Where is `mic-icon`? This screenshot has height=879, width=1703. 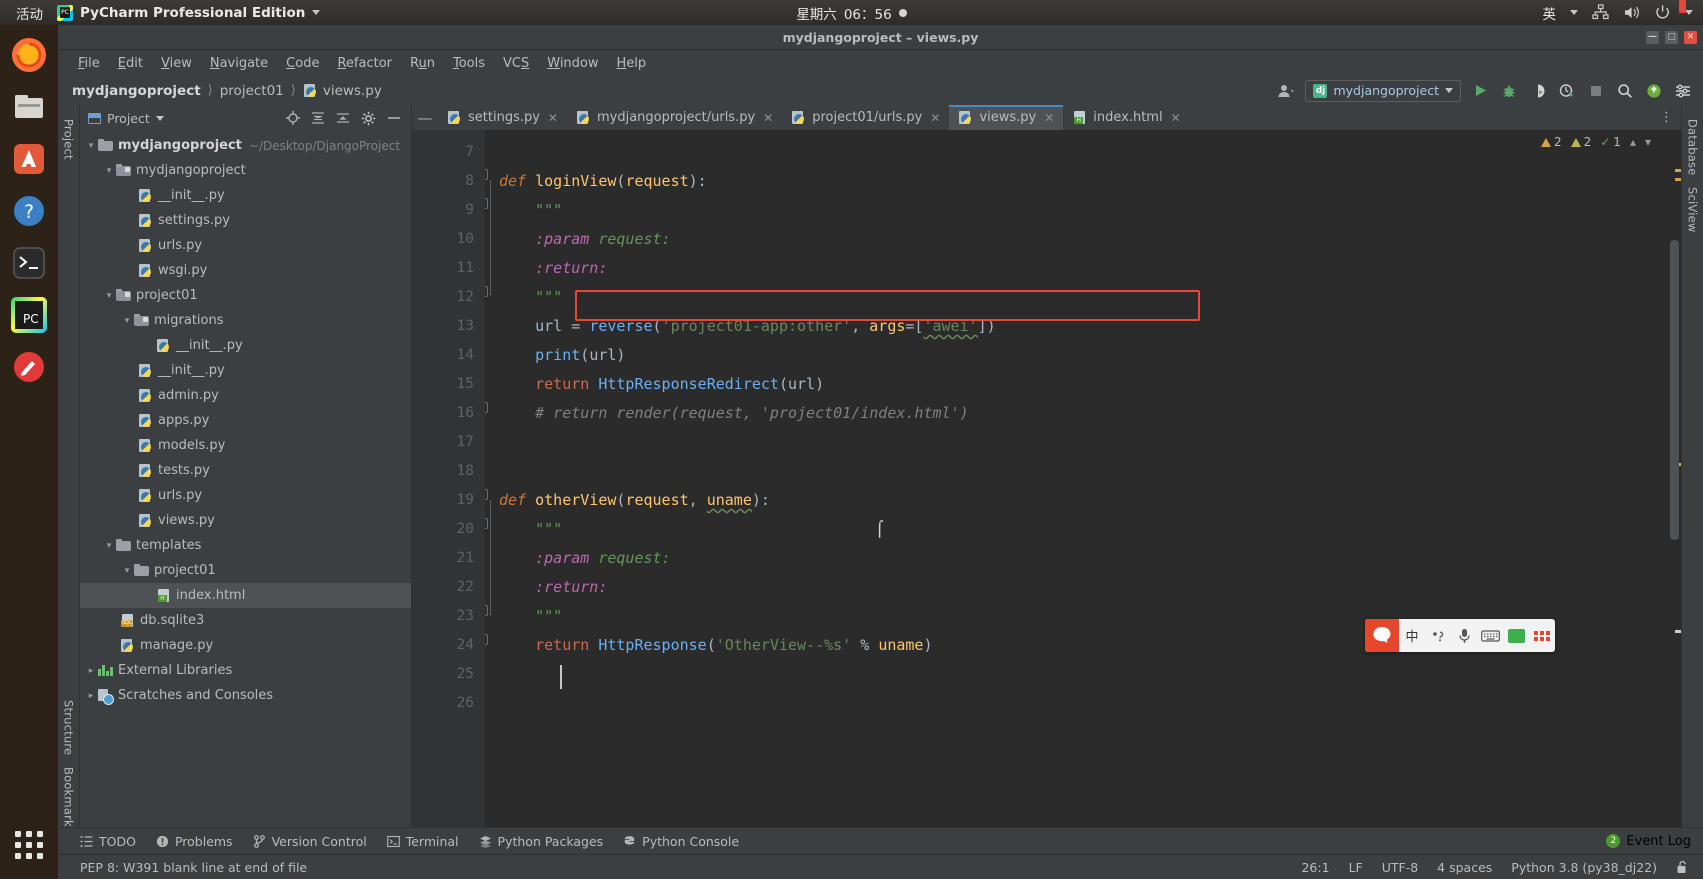
mic-icon is located at coordinates (1464, 636).